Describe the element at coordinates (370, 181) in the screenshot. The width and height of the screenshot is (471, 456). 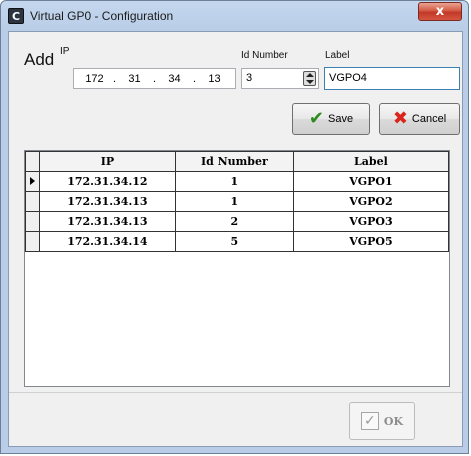
I see `cell-label: VGPO1` at that location.